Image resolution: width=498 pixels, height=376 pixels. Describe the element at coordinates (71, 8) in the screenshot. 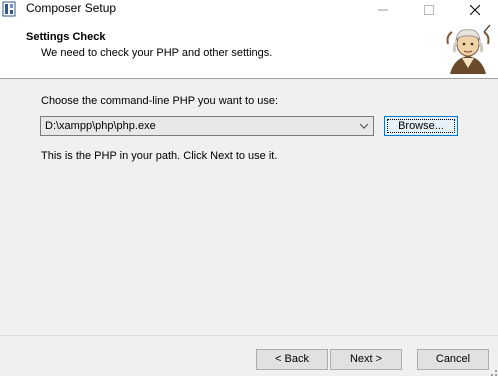

I see `window-title: Composer Setup` at that location.